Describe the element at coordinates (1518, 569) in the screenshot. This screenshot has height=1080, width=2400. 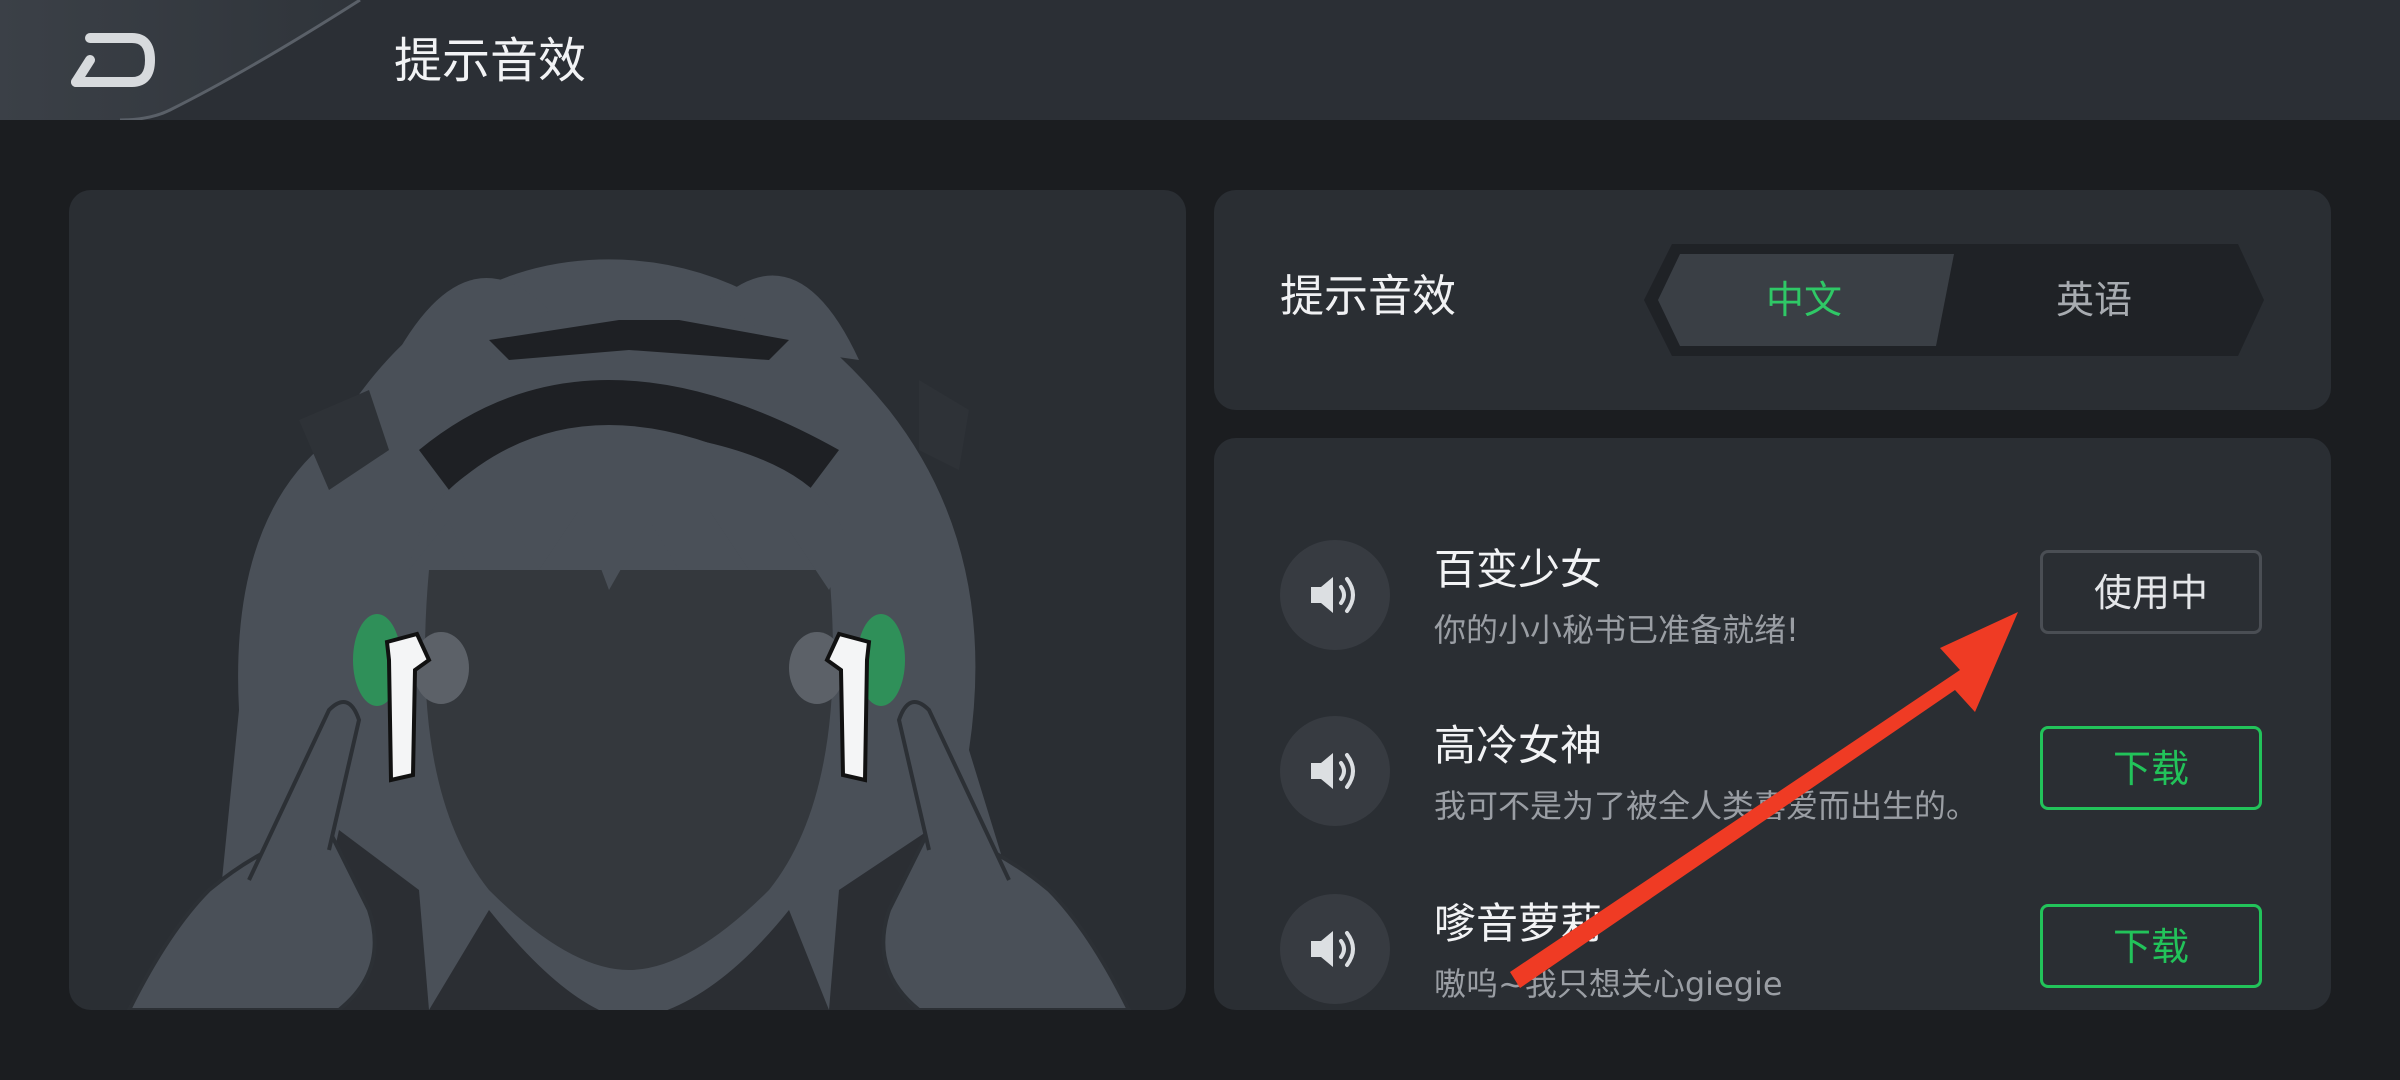
I see `sound-title: 百变少女` at that location.